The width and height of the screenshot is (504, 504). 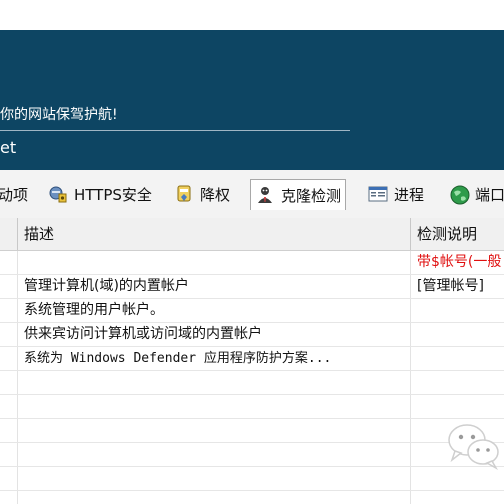 I want to click on table-header: 描述 检测说明, so click(x=252, y=234).